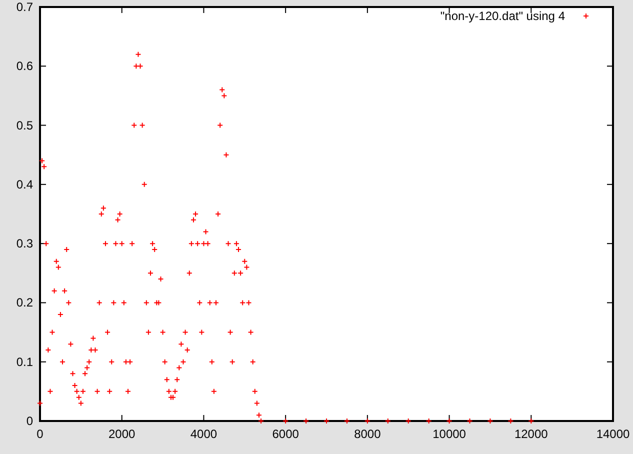 The width and height of the screenshot is (633, 454). I want to click on y-tick-label: 0.7, so click(24, 7).